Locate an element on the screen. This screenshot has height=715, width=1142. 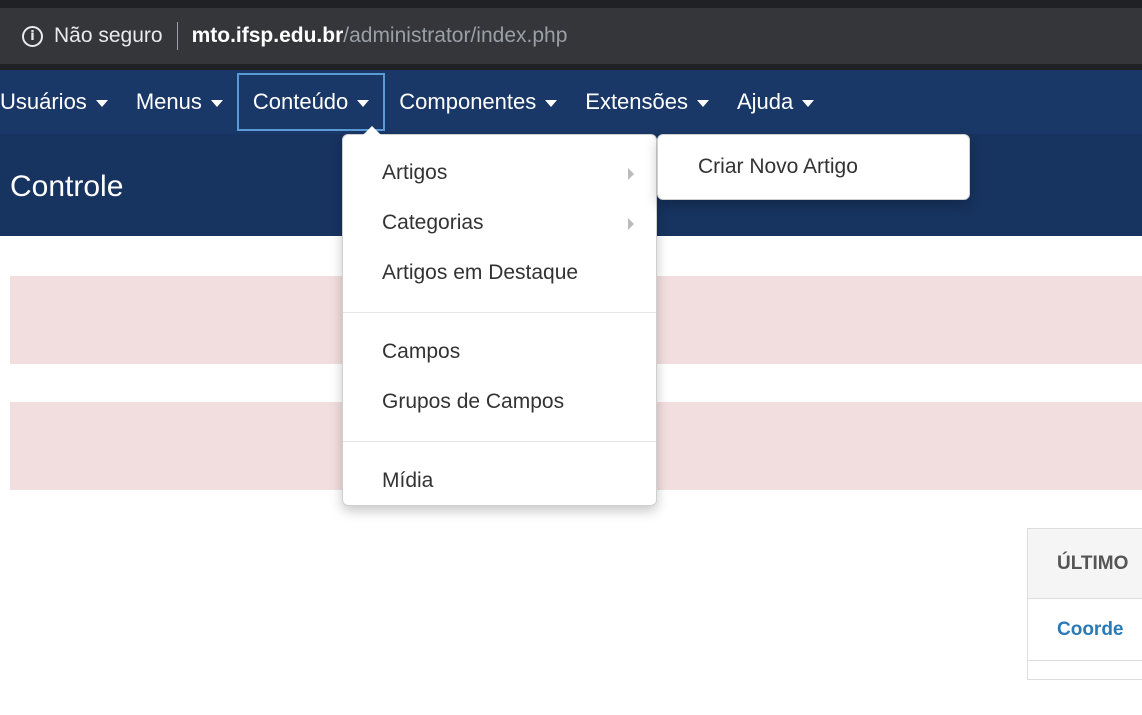
nav-item-usuarios: Usuários is located at coordinates (61, 102).